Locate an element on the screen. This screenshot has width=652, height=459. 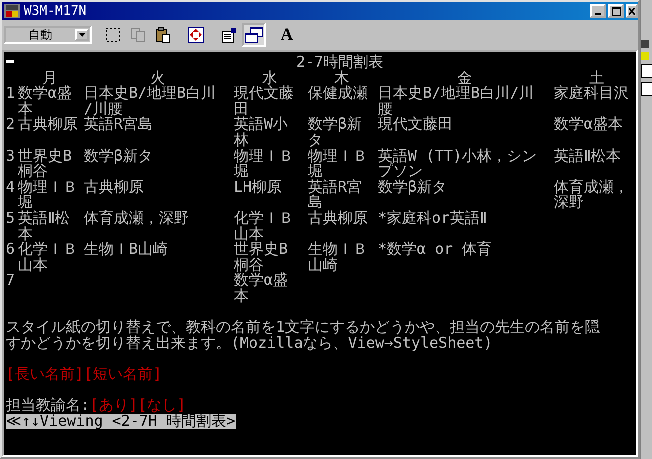
timetable-cell: *数学α or 体育 is located at coordinates (435, 249).